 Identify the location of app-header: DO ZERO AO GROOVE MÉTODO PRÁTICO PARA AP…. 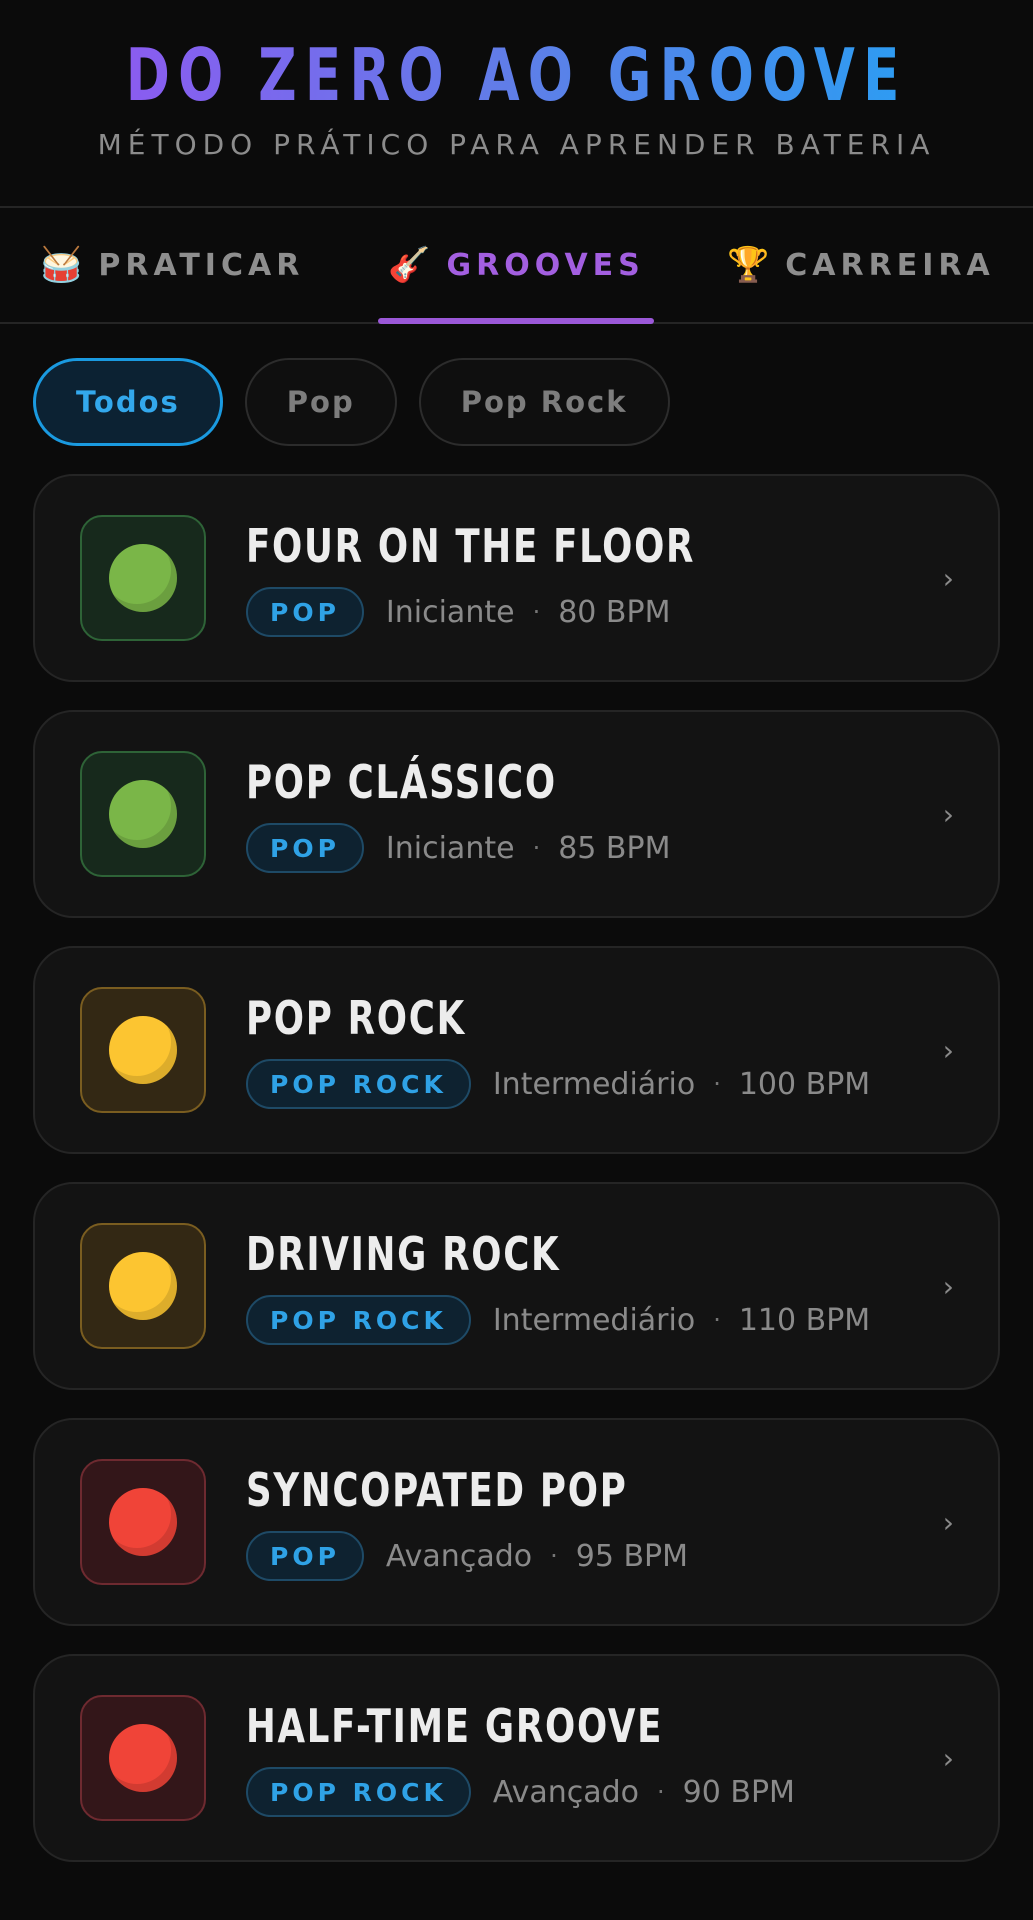
(516, 103).